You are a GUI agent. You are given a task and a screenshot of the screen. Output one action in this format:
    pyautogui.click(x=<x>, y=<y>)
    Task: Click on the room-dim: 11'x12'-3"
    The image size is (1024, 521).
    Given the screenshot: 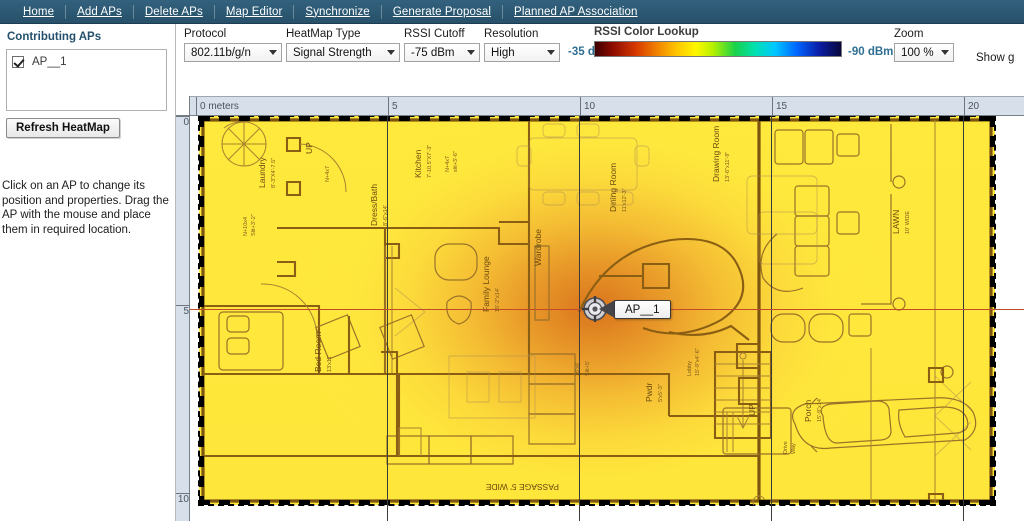 What is the action you would take?
    pyautogui.click(x=625, y=200)
    